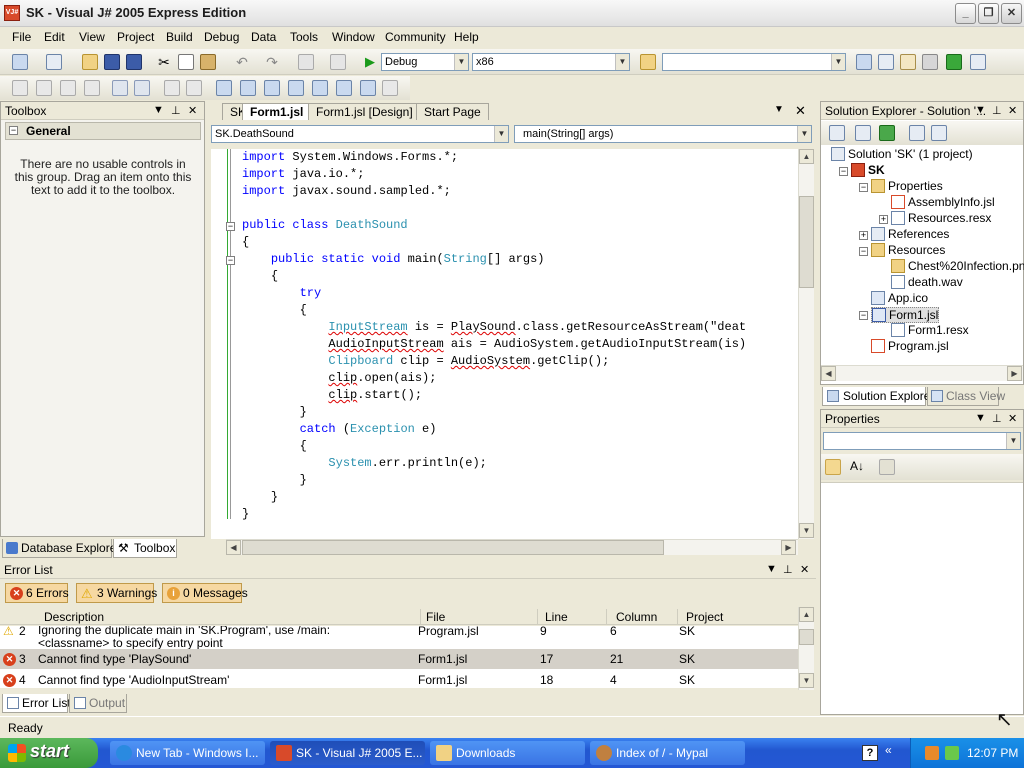  I want to click on cut-icon: ✂, so click(164, 62).